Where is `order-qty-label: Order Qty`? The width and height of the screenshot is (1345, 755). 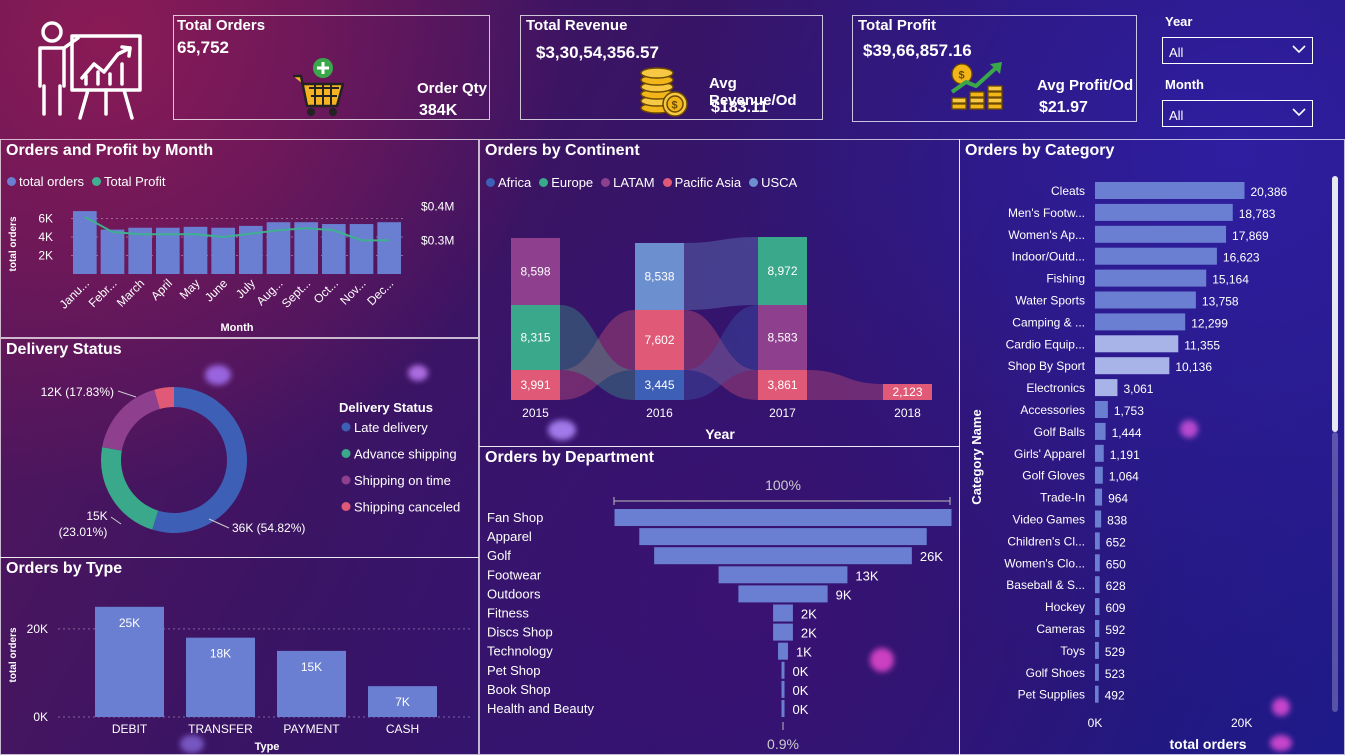
order-qty-label: Order Qty is located at coordinates (452, 88).